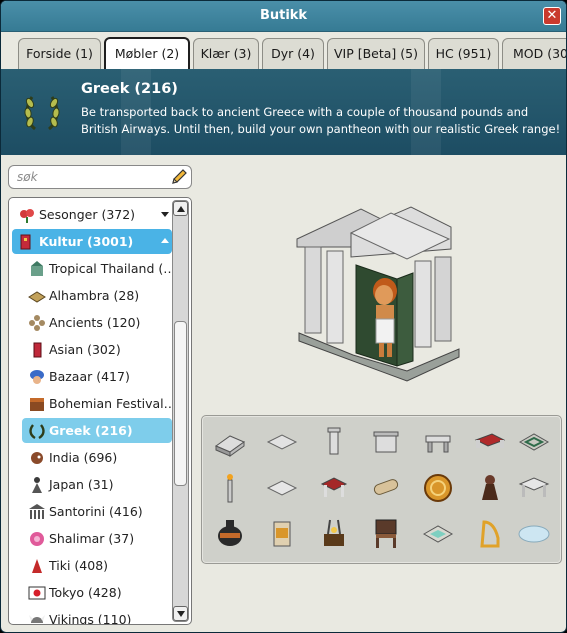 The image size is (567, 633). What do you see at coordinates (226, 53) in the screenshot?
I see `tab-klaer: Klær (3)` at bounding box center [226, 53].